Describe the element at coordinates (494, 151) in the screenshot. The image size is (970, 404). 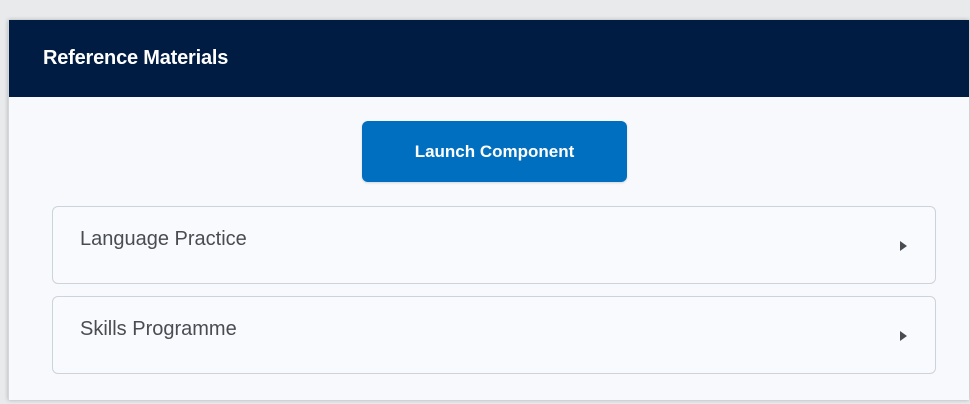
I see `launch-component-button: Launch Component` at that location.